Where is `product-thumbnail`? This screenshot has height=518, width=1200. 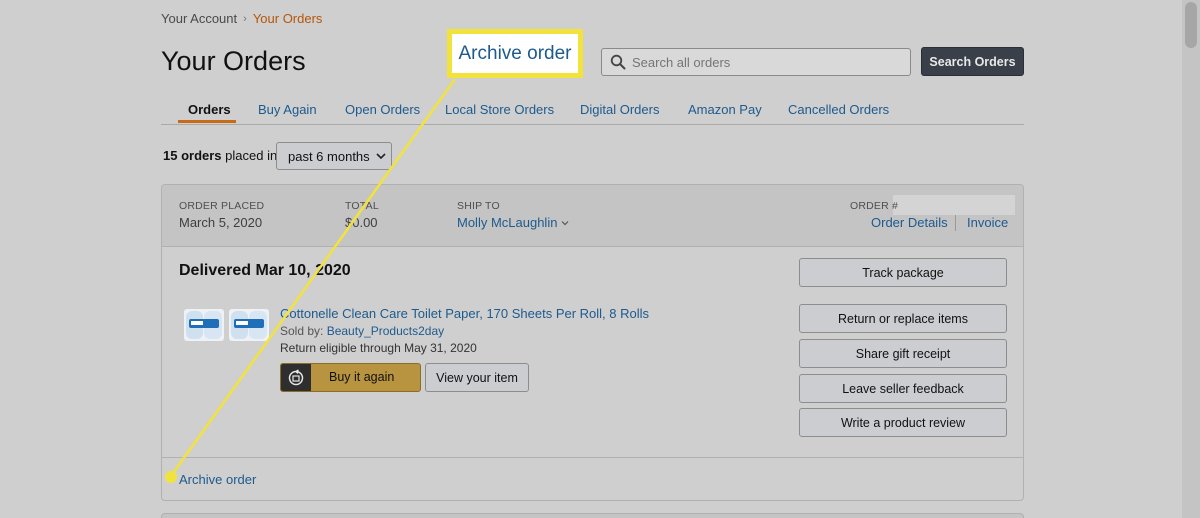 product-thumbnail is located at coordinates (227, 325).